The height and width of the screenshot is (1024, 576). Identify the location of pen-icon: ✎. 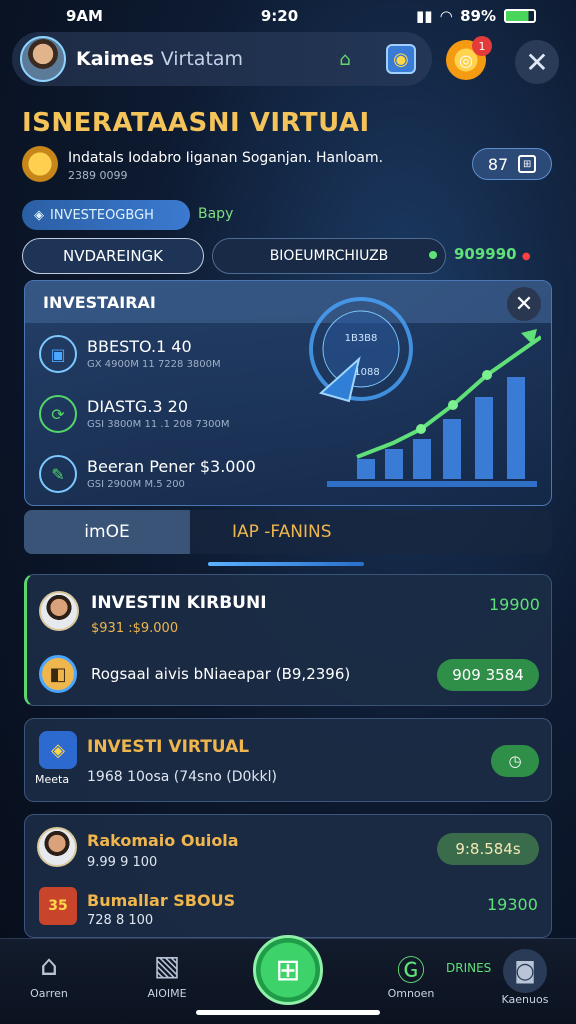
(58, 474).